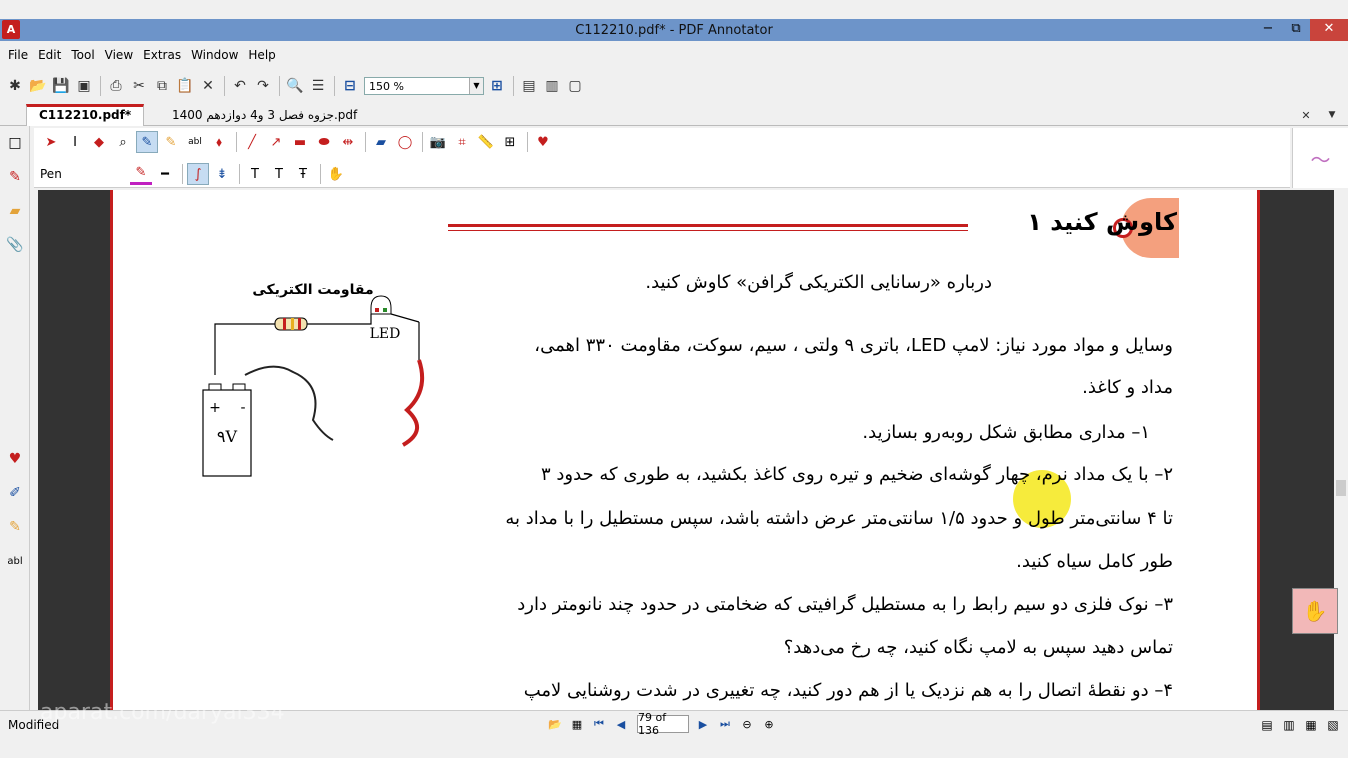 Image resolution: width=1348 pixels, height=758 pixels. Describe the element at coordinates (552, 86) in the screenshot. I see `fit-width-icon: ▥` at that location.